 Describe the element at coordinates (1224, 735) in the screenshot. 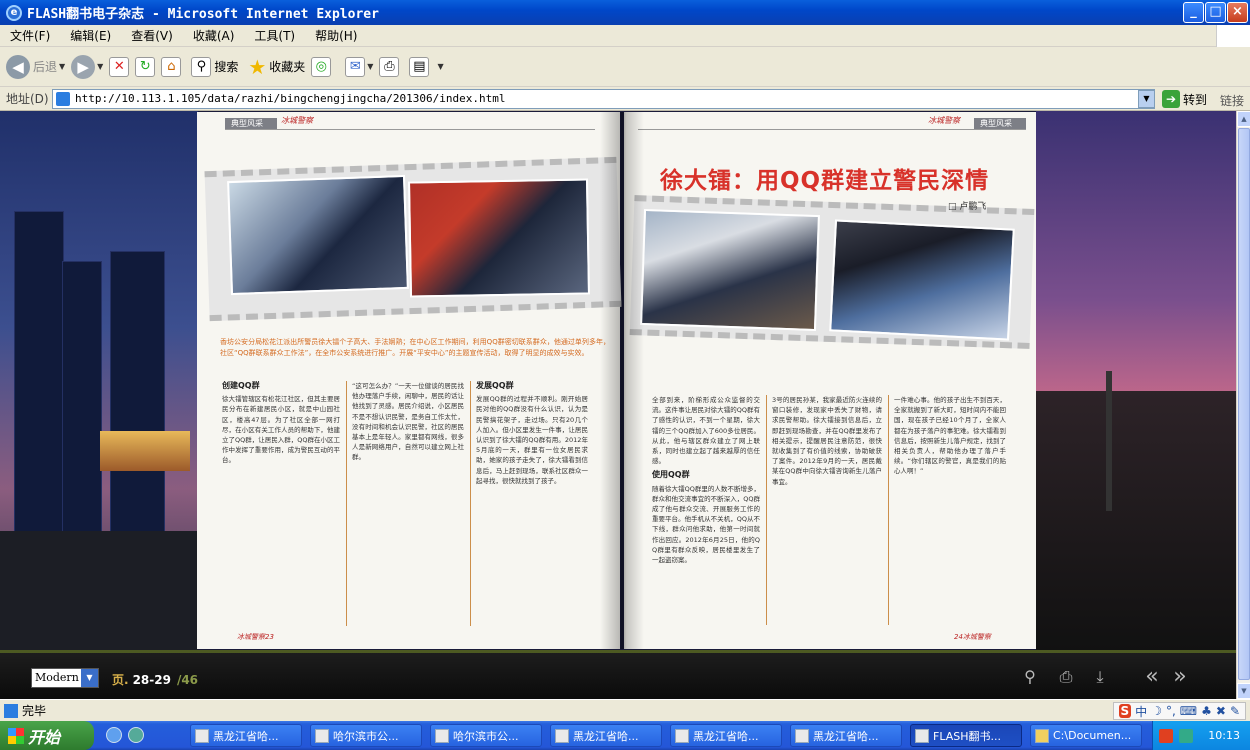

I see `clock: 10:13` at that location.